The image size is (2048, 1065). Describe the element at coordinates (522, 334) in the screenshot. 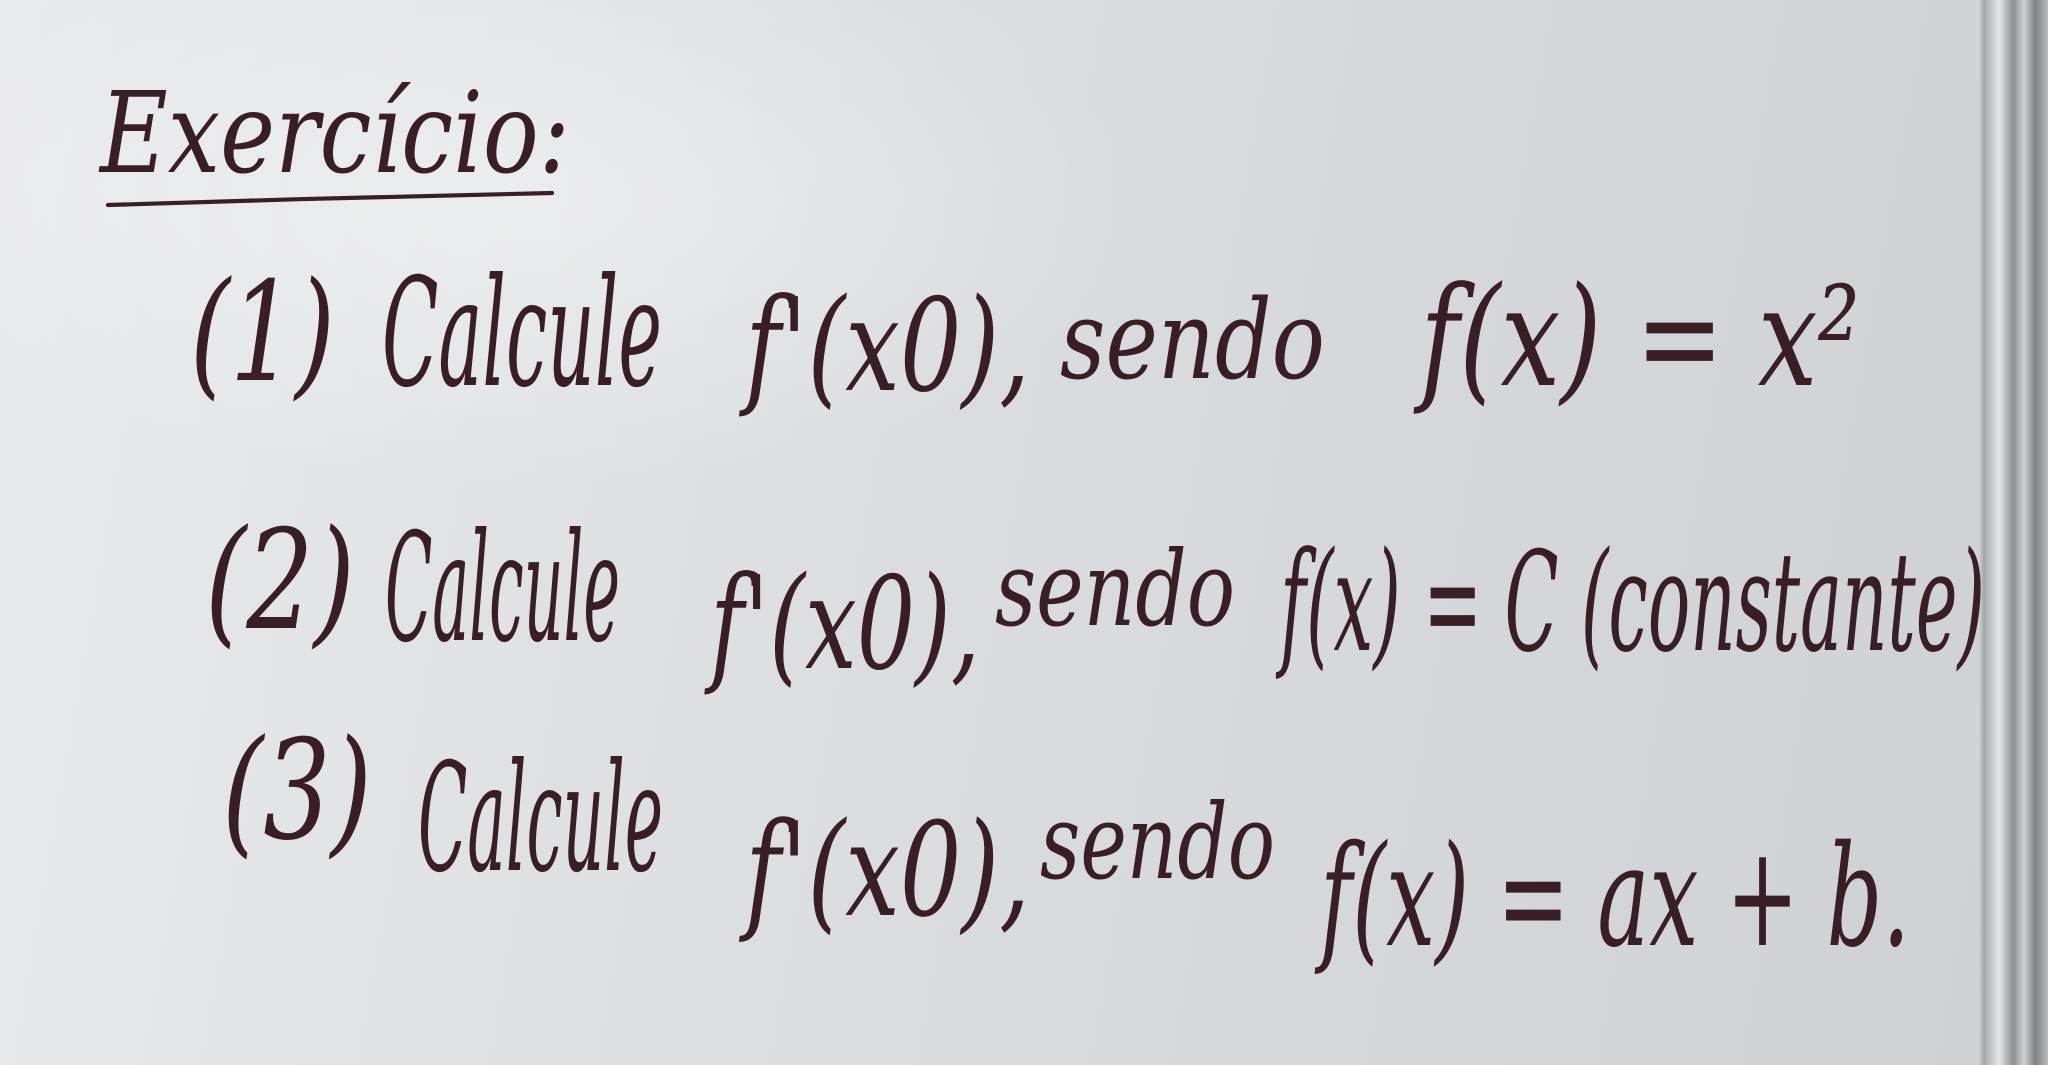

I see `item-1-verb: Calcule` at that location.